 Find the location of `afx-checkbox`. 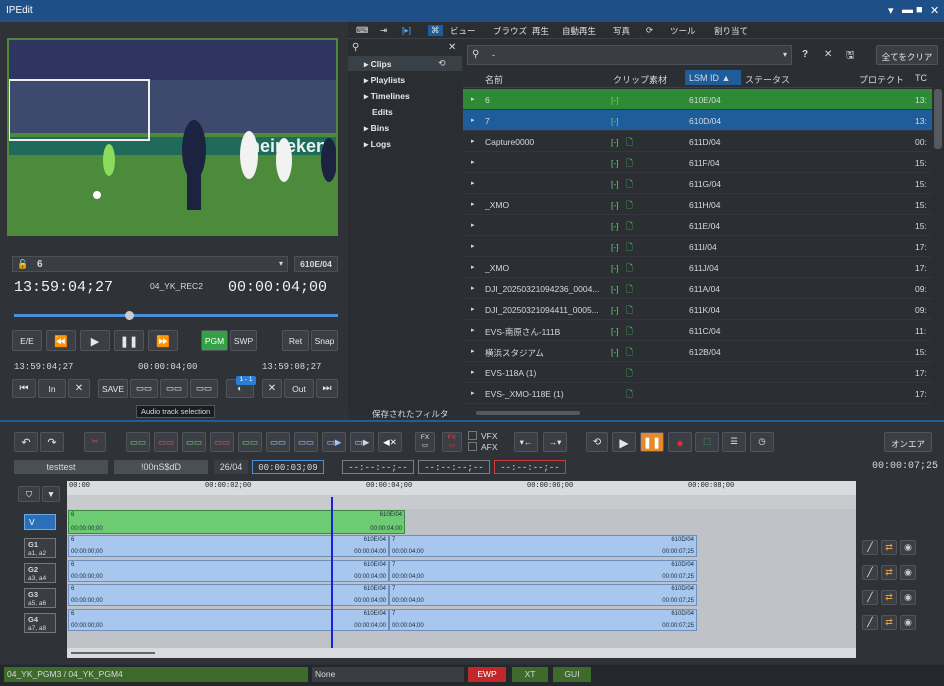

afx-checkbox is located at coordinates (472, 446).